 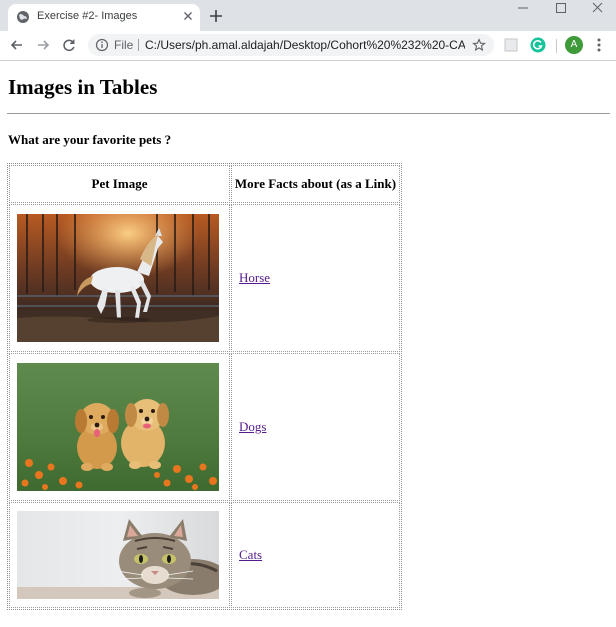 I want to click on profile-avatar: A, so click(x=574, y=45).